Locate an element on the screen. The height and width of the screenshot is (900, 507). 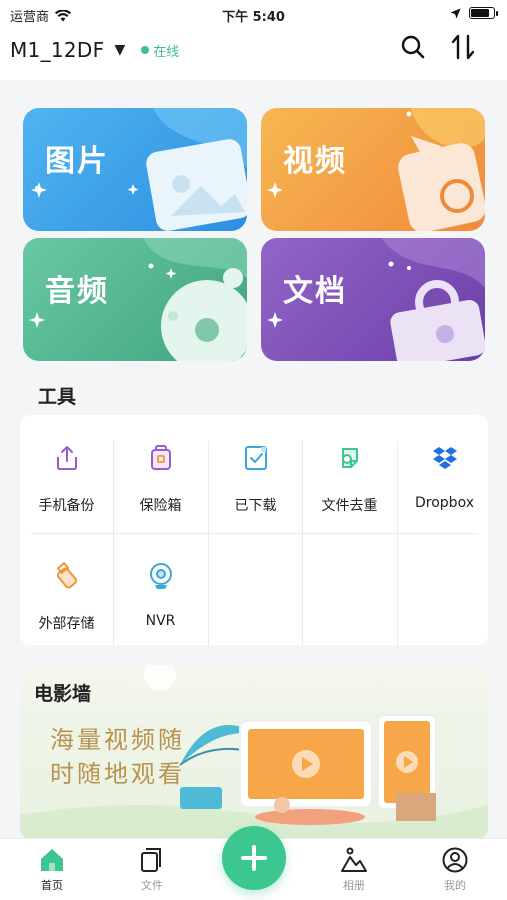
tool-label: 外部存储 is located at coordinates (66, 624).